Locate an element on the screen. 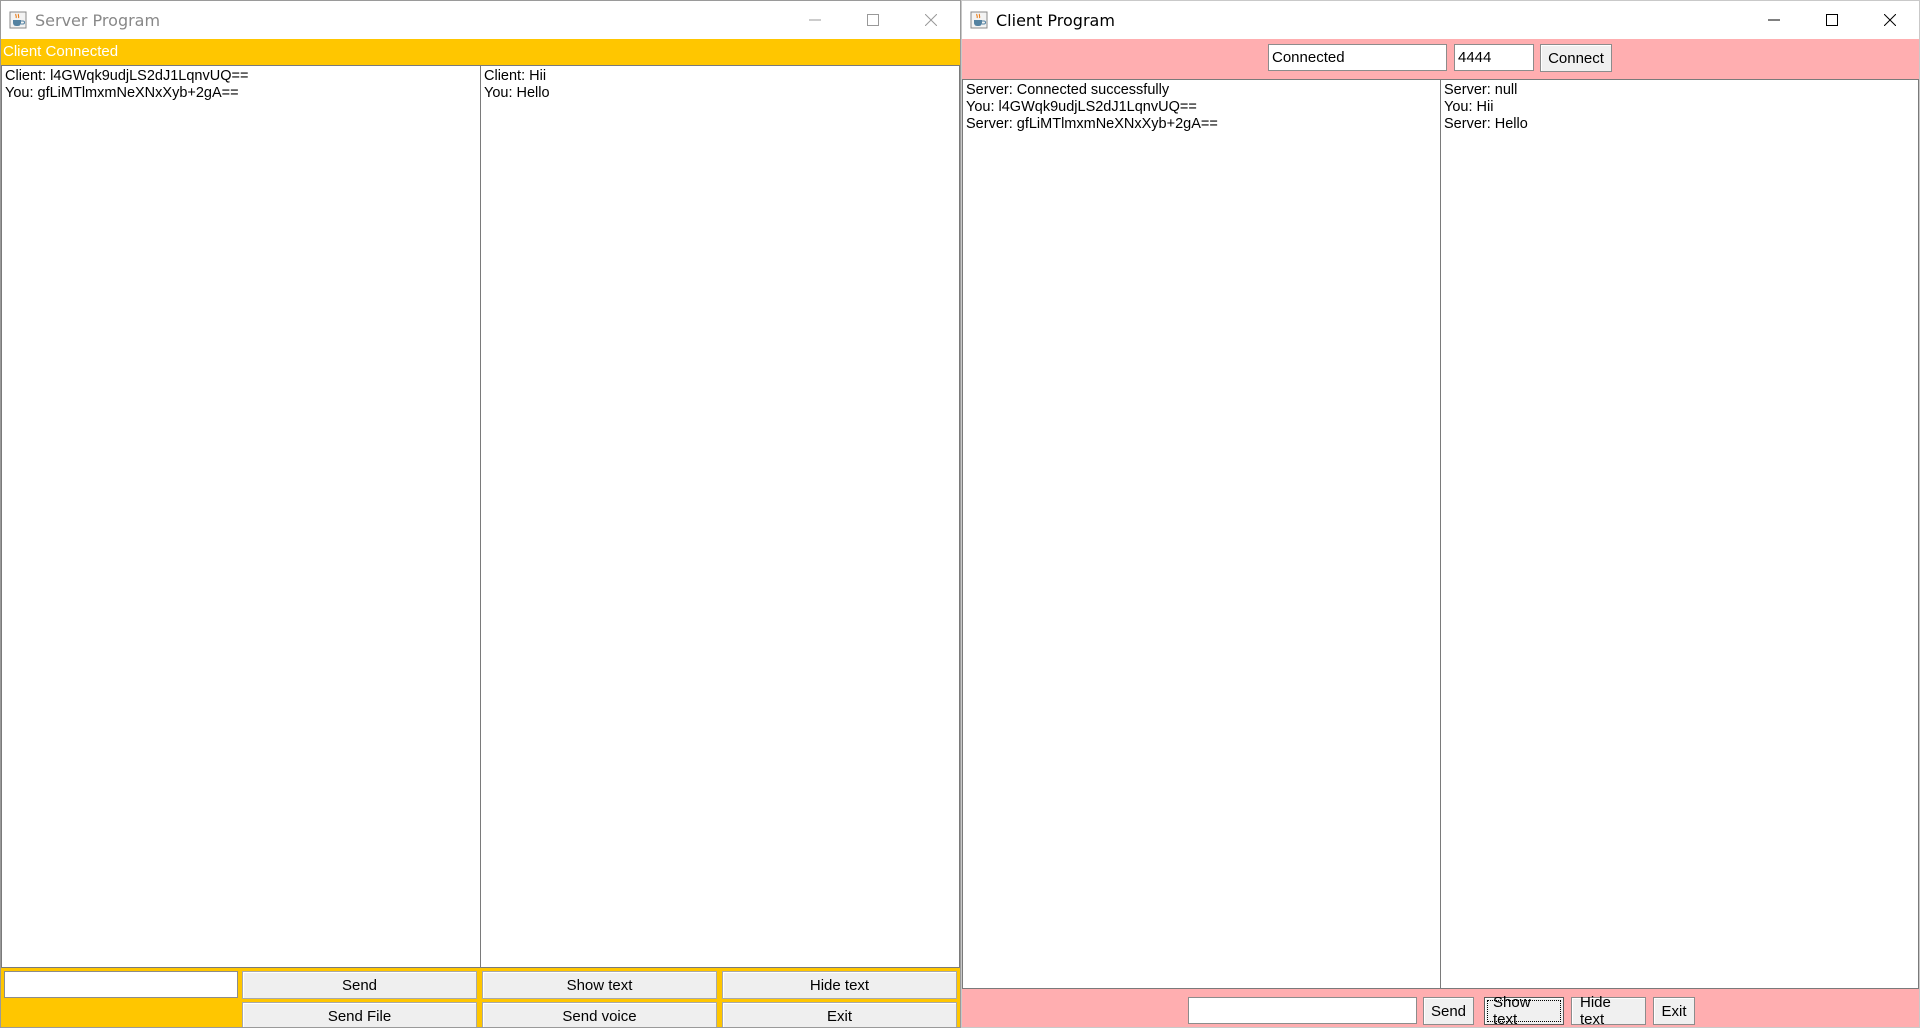 This screenshot has width=1920, height=1028. log-line: You: Hello is located at coordinates (517, 93).